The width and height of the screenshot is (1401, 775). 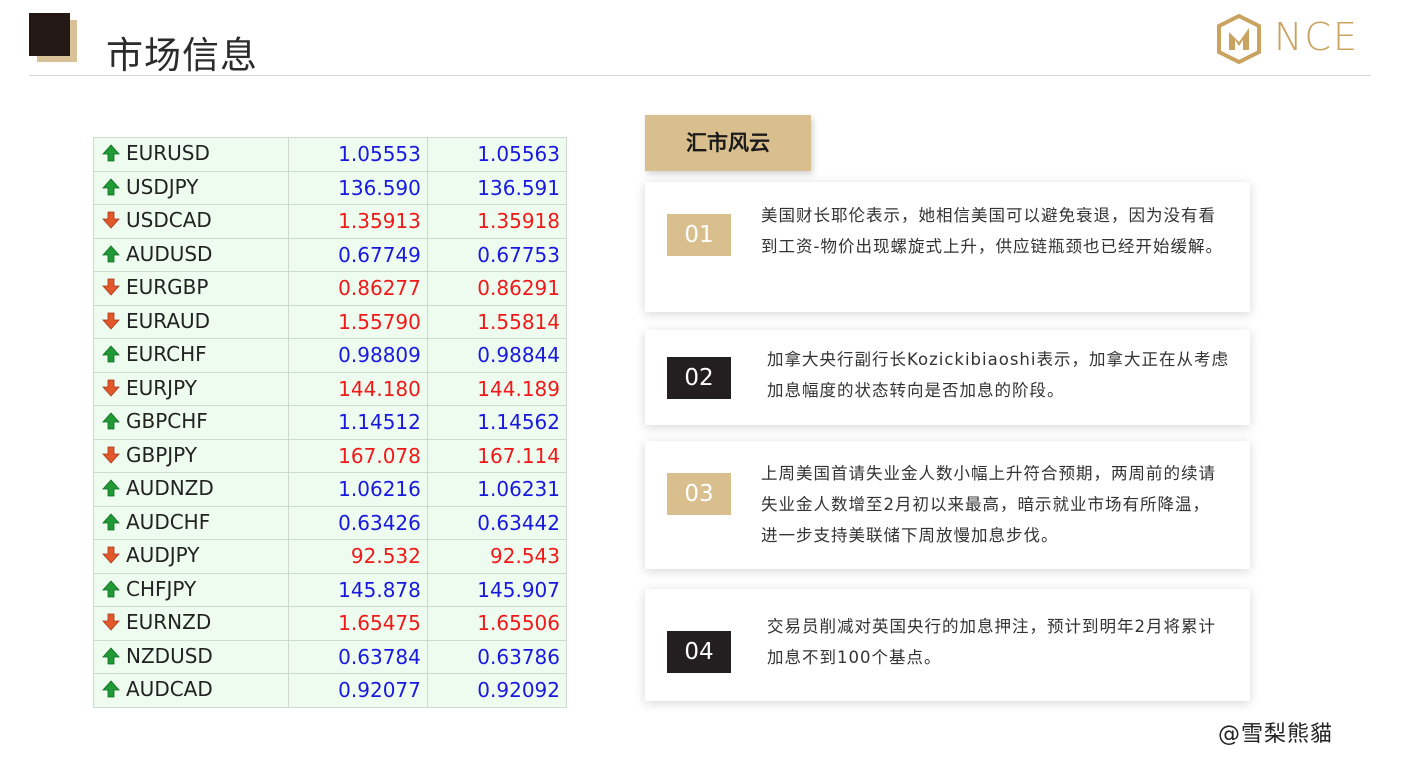 What do you see at coordinates (497, 489) in the screenshot?
I see `ask-cell: 1.06231` at bounding box center [497, 489].